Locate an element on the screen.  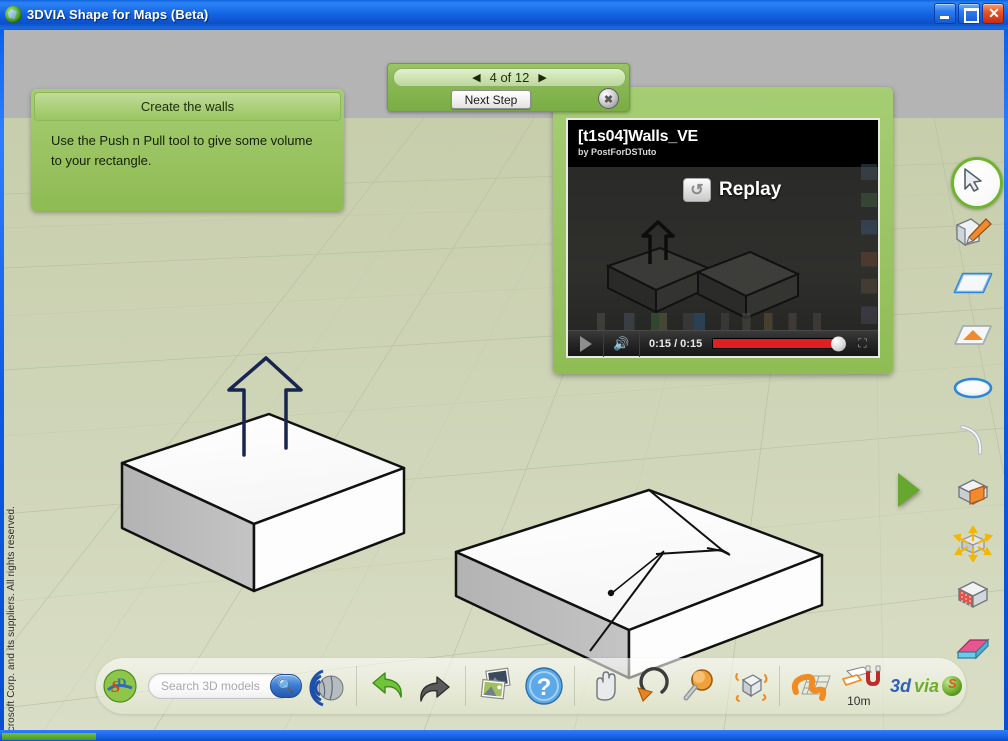
rectangle-plane-icon is located at coordinates (973, 283).